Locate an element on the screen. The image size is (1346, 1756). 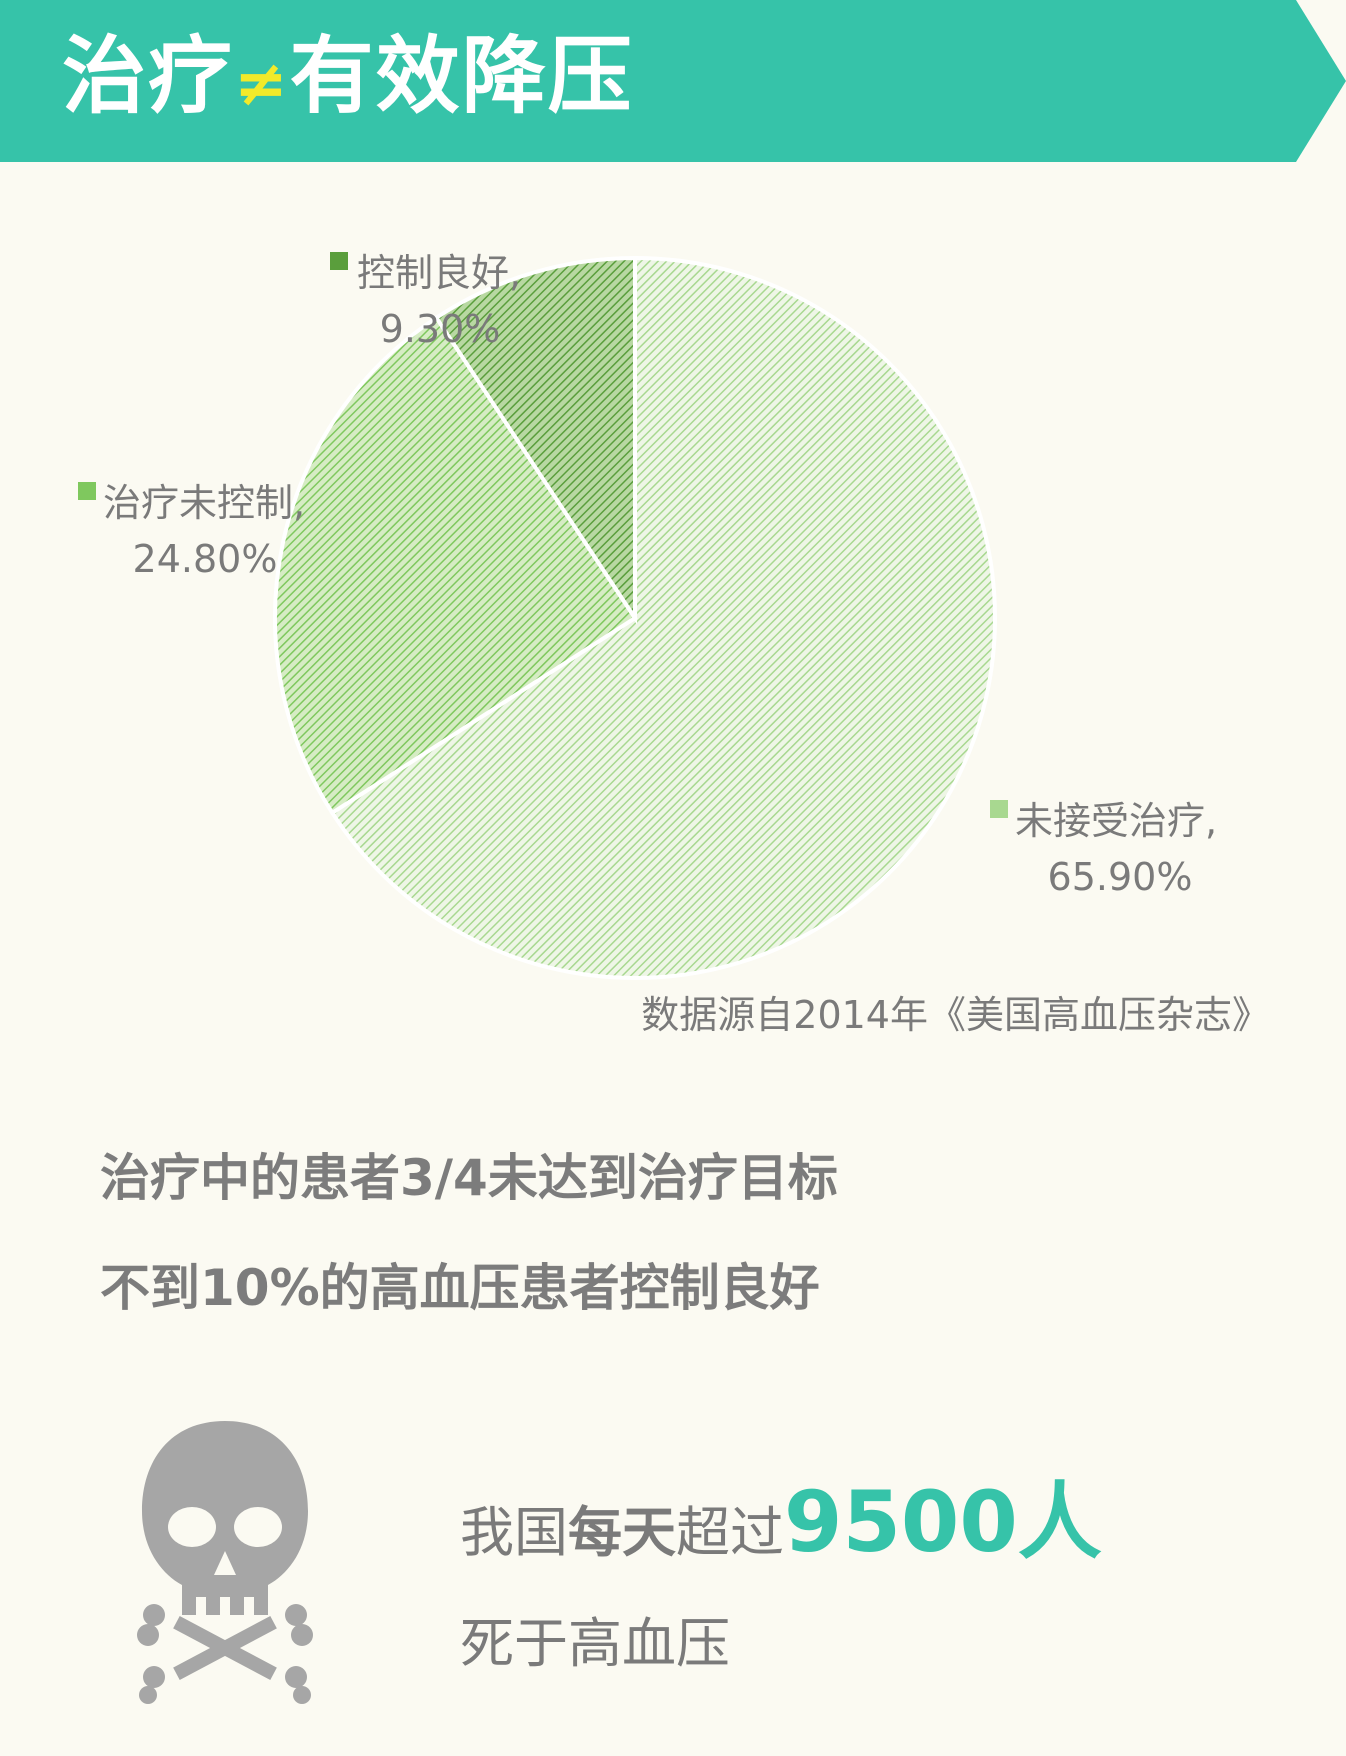
page-title: 治疗≠有效降压 is located at coordinates (348, 80).